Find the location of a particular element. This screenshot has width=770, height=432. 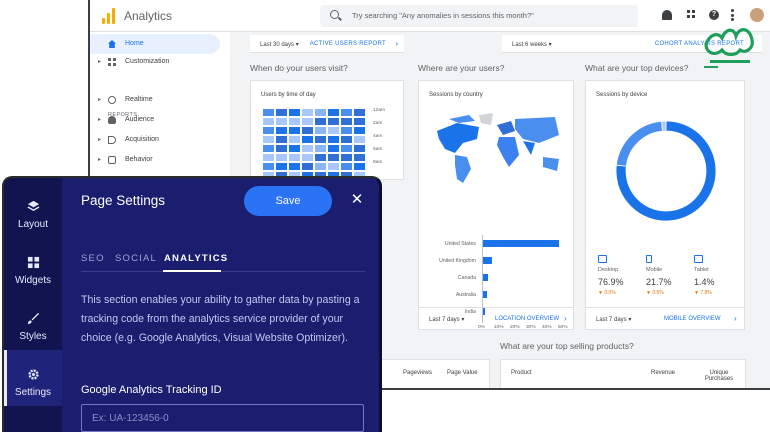

device-name: Mobile is located at coordinates (654, 270).